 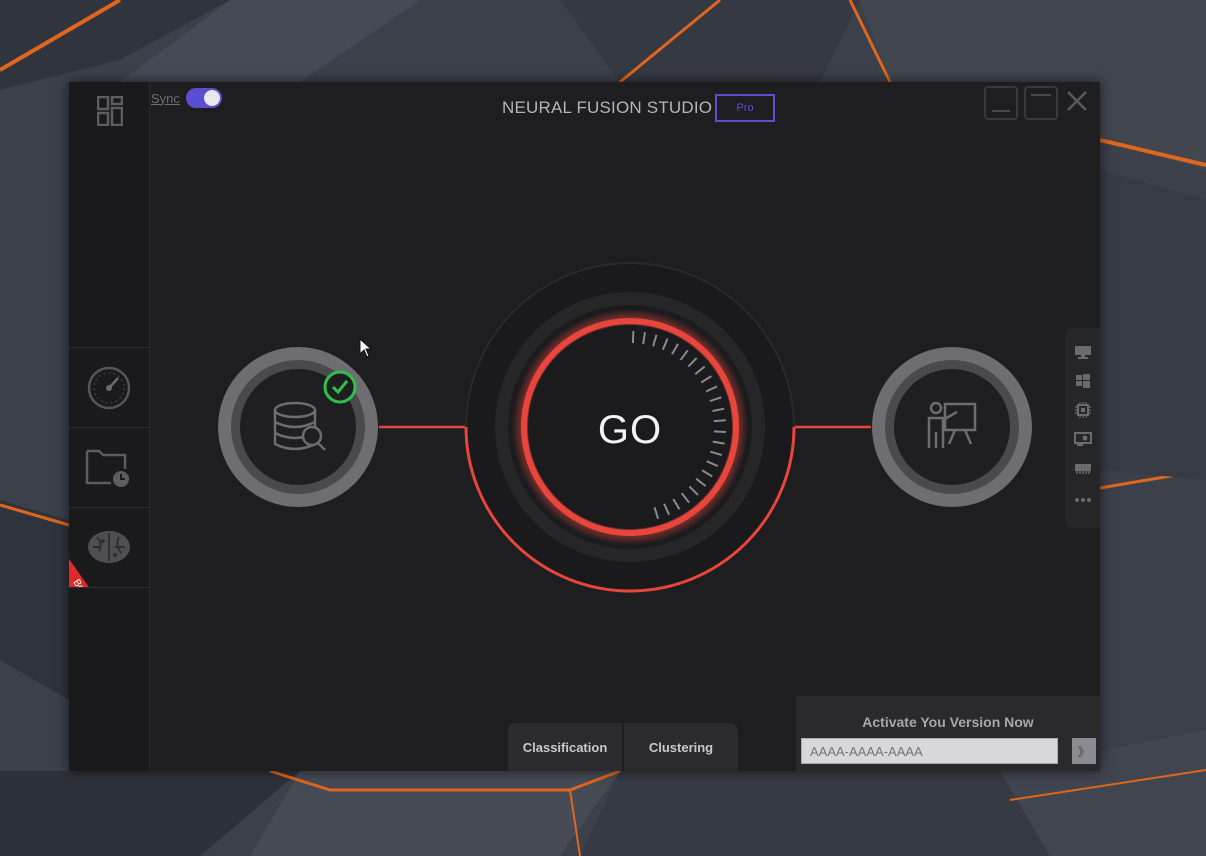 I want to click on cpu-icon, so click(x=1083, y=410).